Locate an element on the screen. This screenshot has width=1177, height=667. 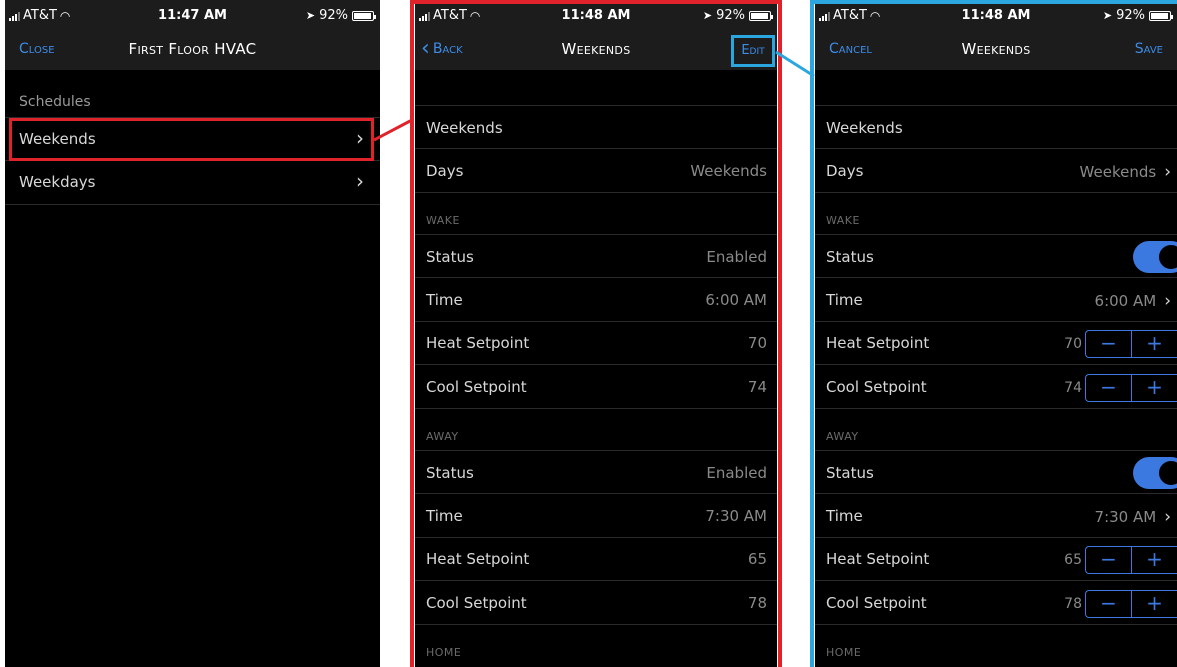
schedule-item-weekdays: Weekdays › is located at coordinates (192, 183).